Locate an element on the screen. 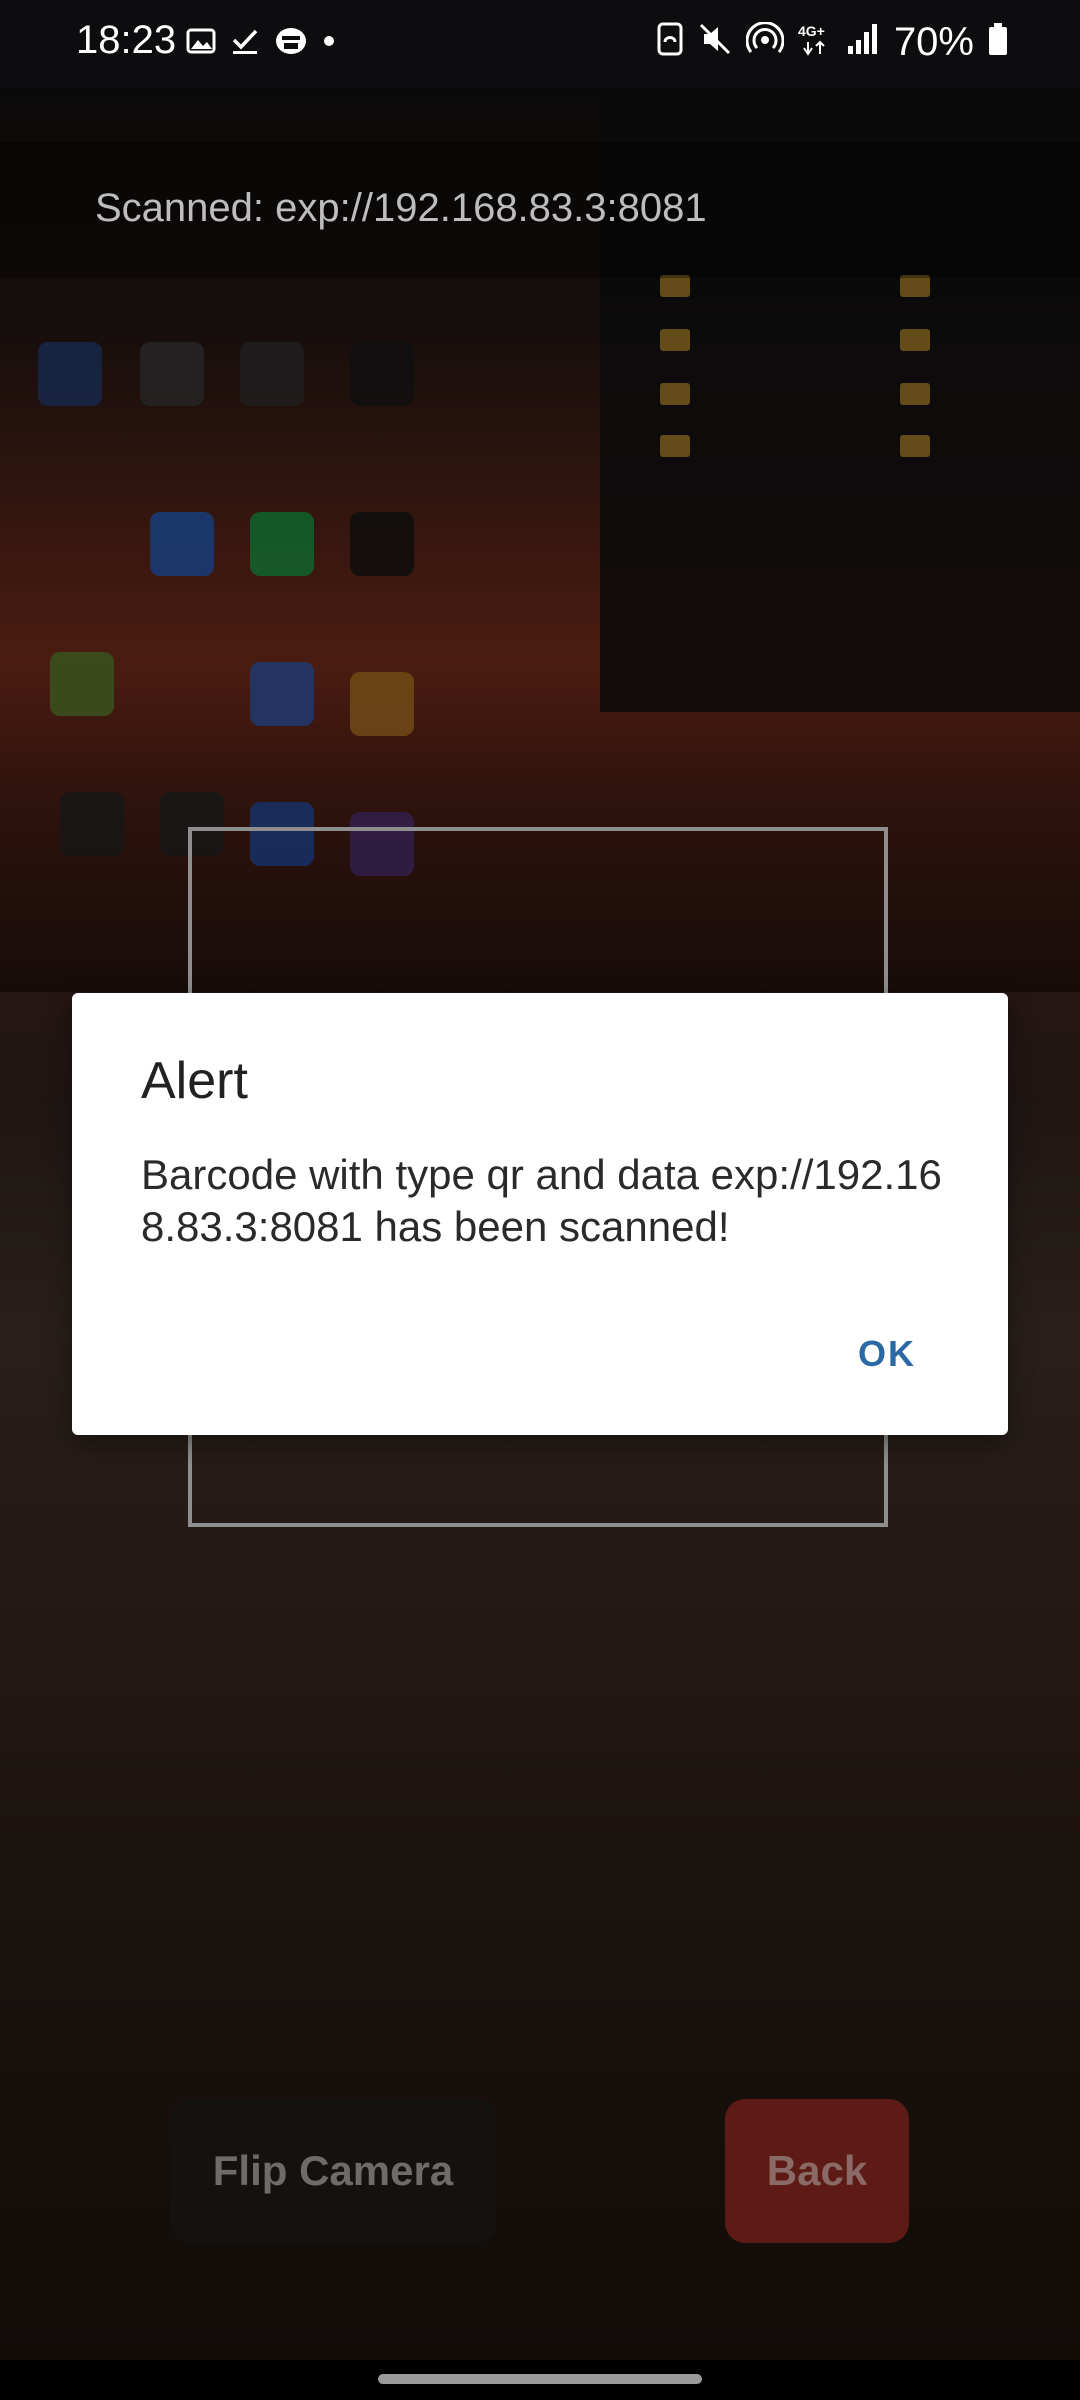 This screenshot has width=1080, height=2400. status-bar: 18:23 4G+ 70% is located at coordinates (540, 44).